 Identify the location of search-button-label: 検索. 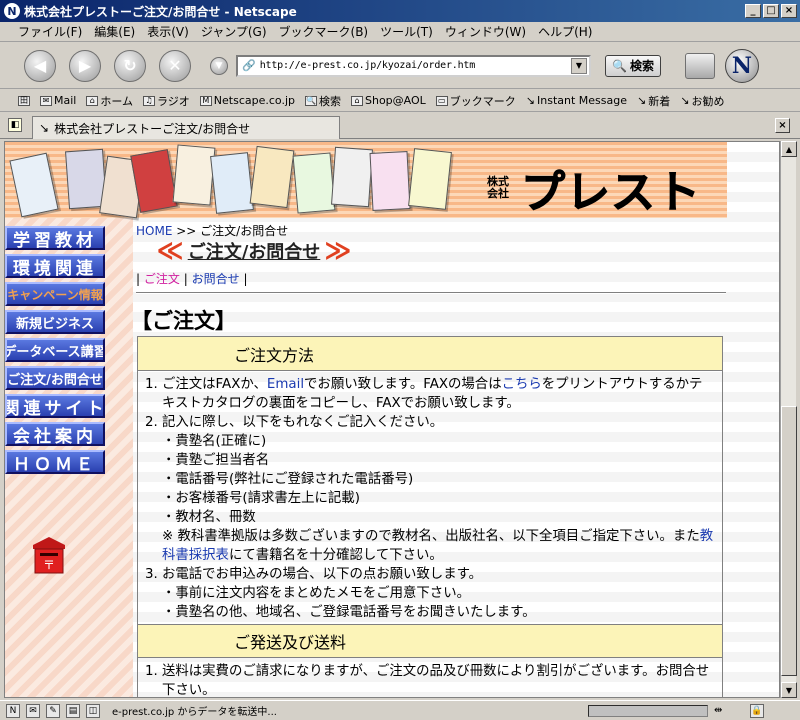
(641, 66).